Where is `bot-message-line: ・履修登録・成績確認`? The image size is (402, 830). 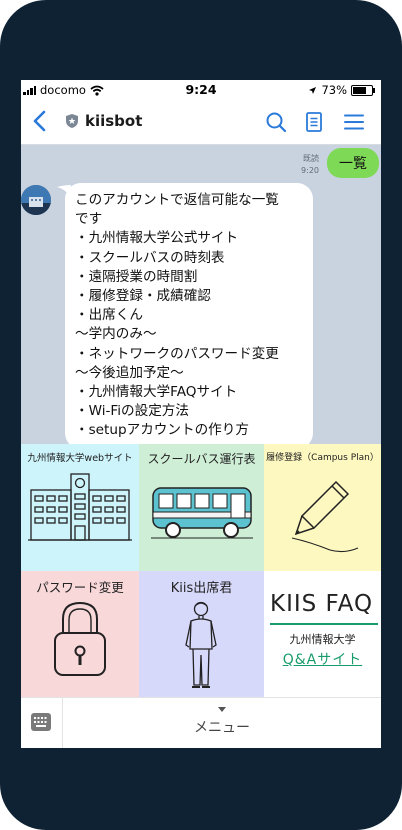
bot-message-line: ・履修登録・成績確認 is located at coordinates (143, 296).